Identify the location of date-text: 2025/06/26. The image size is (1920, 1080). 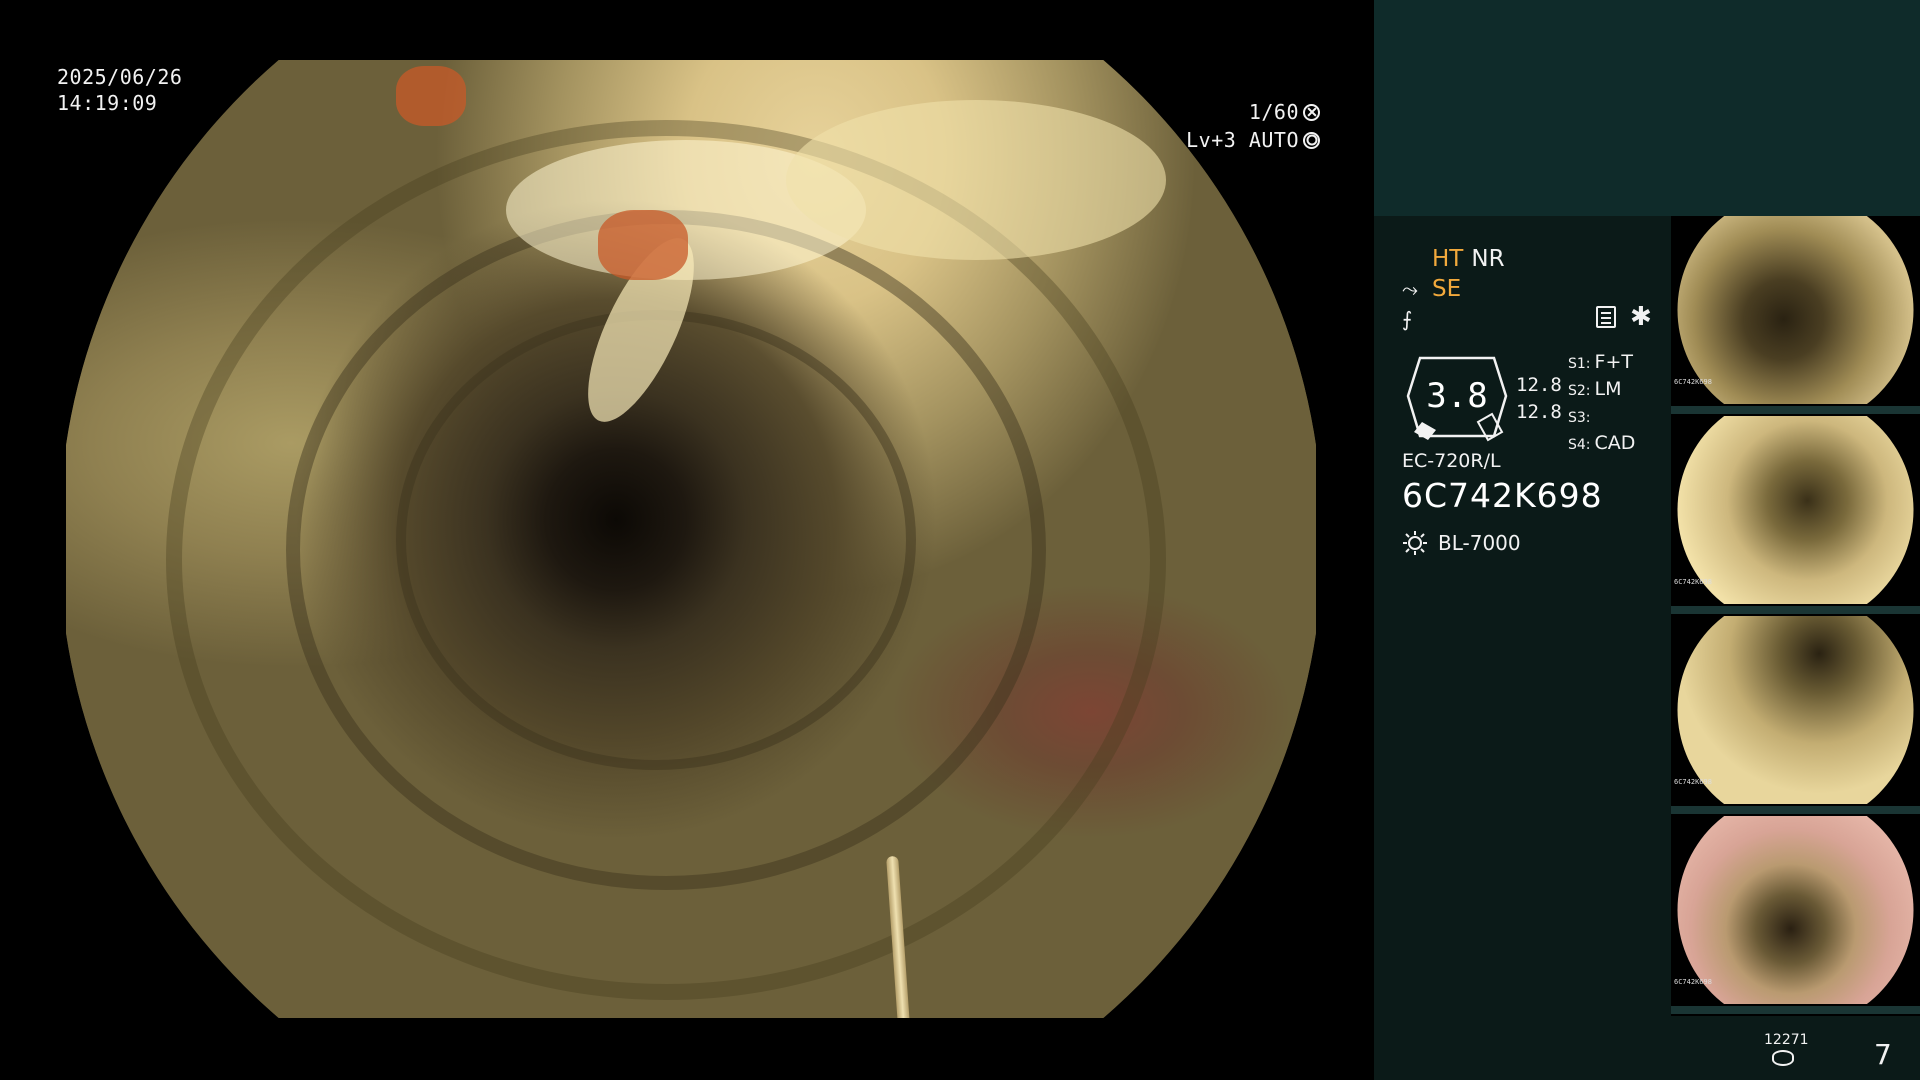
(120, 77).